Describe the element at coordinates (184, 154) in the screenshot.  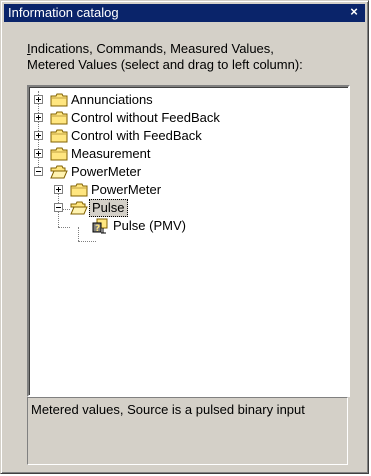
I see `tree-node-measurement: Measurement` at that location.